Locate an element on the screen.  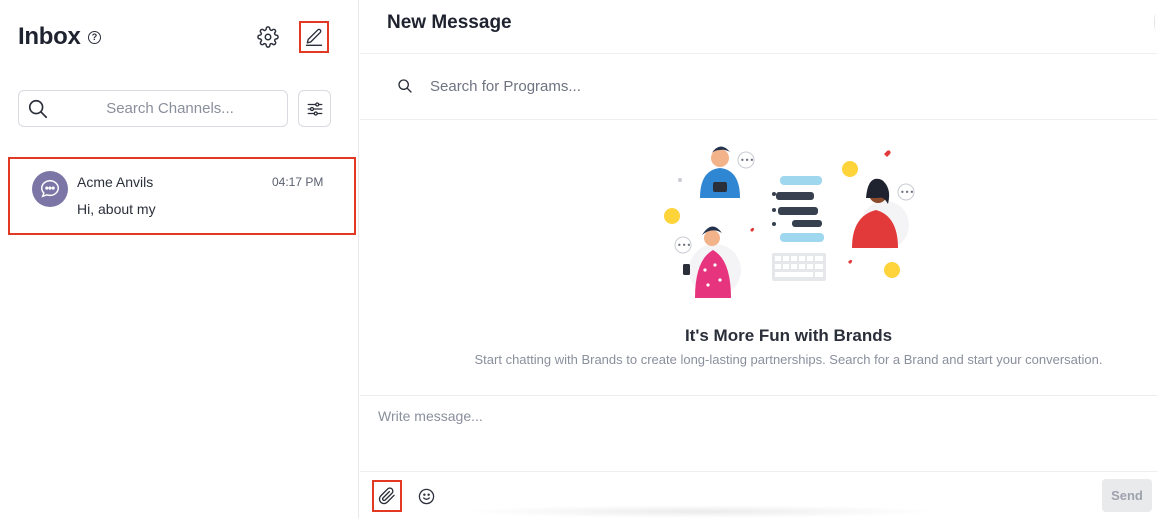
smiley-icon is located at coordinates (426, 496).